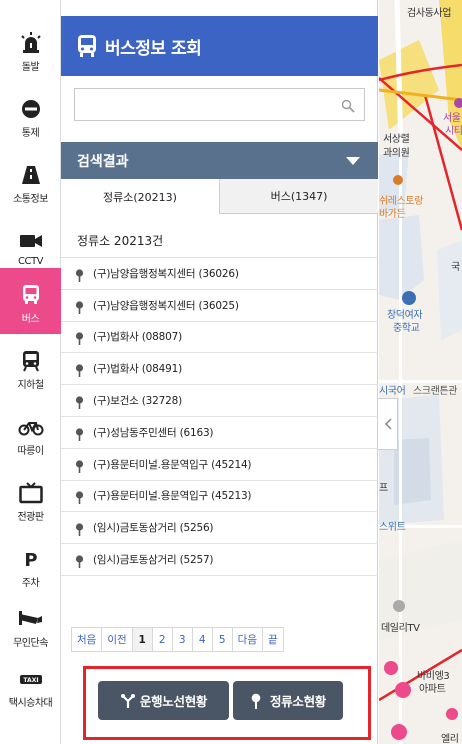  I want to click on stop-status-label: 정류소현황, so click(297, 701).